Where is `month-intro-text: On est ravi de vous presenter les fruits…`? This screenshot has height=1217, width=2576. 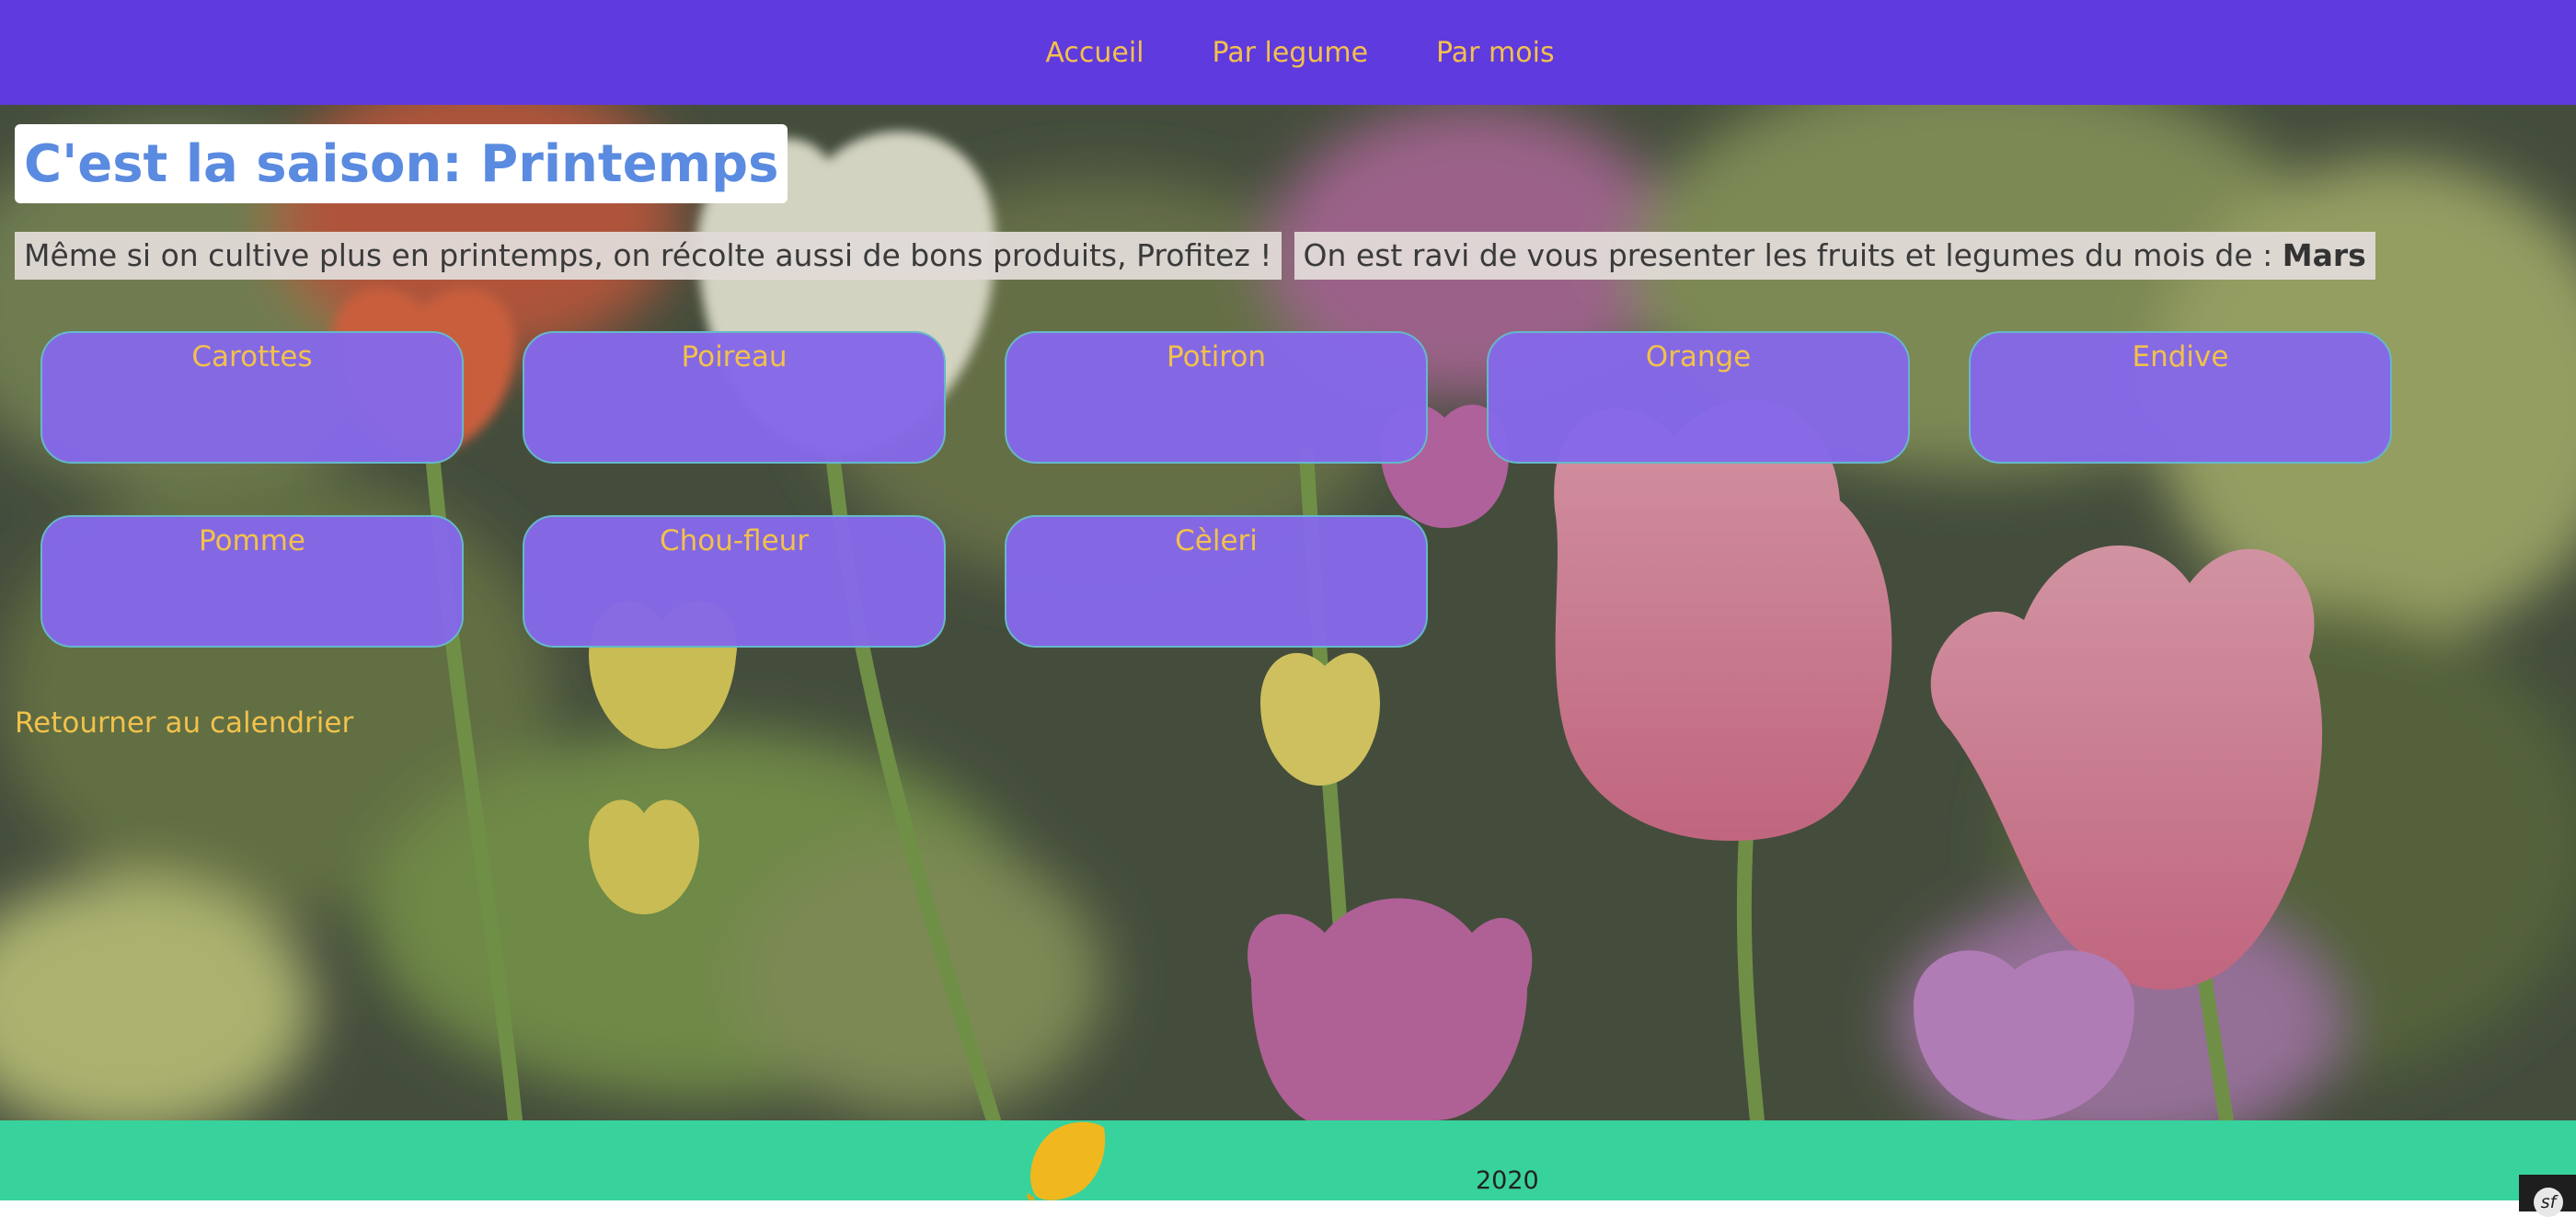 month-intro-text: On est ravi de vous presenter les fruits… is located at coordinates (1788, 255).